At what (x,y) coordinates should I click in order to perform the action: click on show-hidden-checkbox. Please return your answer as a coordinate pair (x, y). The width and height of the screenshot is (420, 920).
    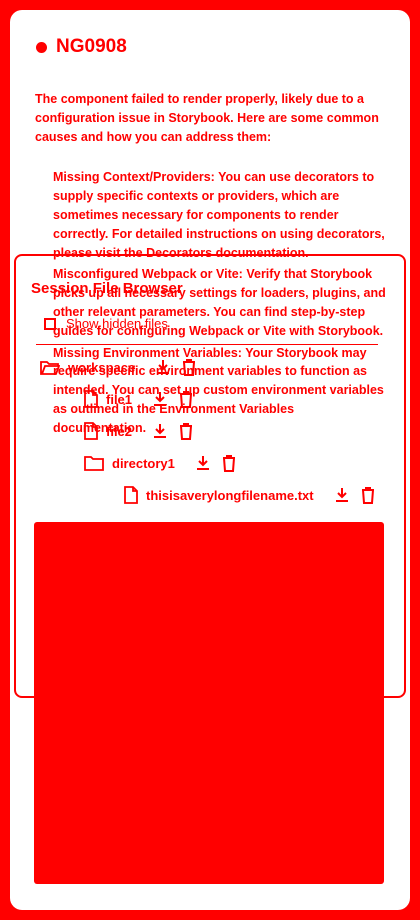
    Looking at the image, I should click on (50, 323).